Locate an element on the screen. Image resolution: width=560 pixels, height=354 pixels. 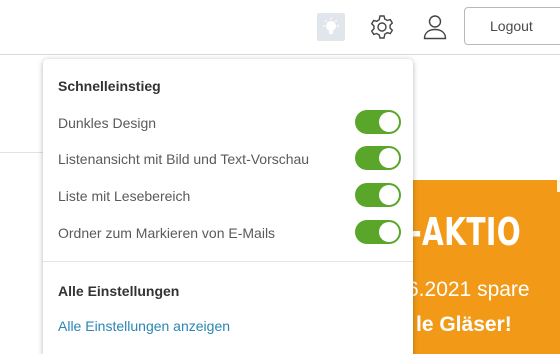
logout-label: Logout is located at coordinates (511, 26).